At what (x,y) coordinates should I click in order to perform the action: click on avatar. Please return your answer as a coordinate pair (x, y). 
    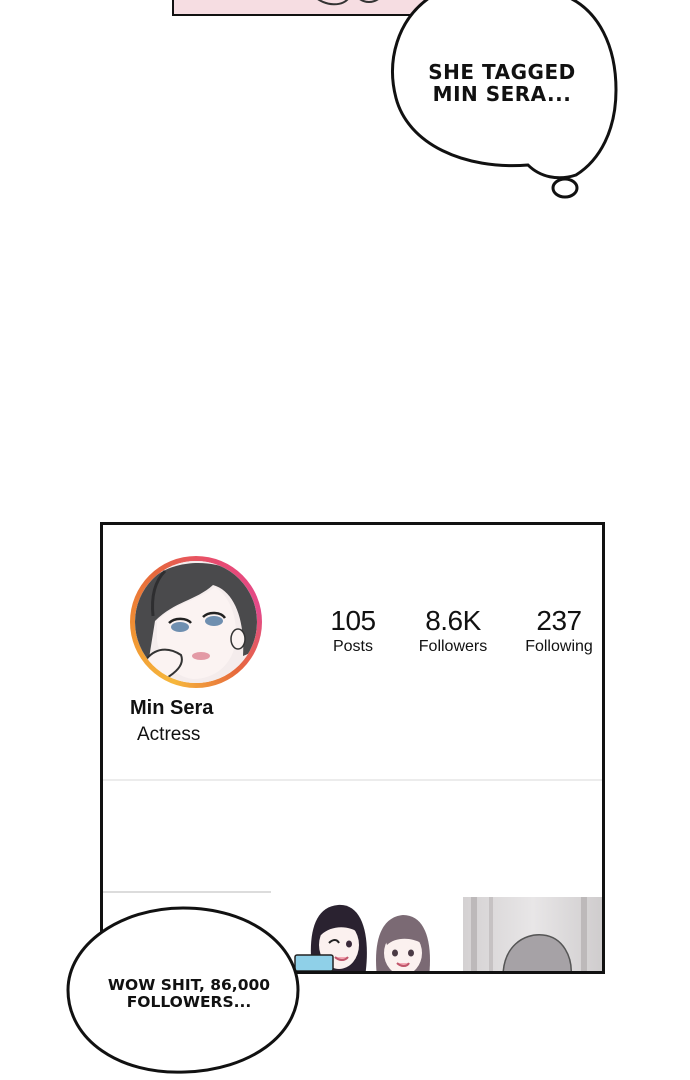
    Looking at the image, I should click on (196, 622).